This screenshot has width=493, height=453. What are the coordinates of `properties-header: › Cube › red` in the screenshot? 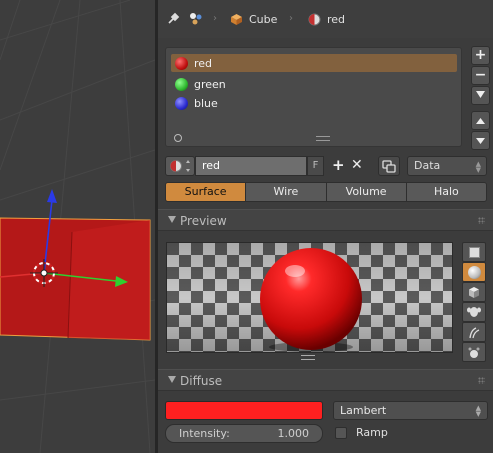 It's located at (325, 19).